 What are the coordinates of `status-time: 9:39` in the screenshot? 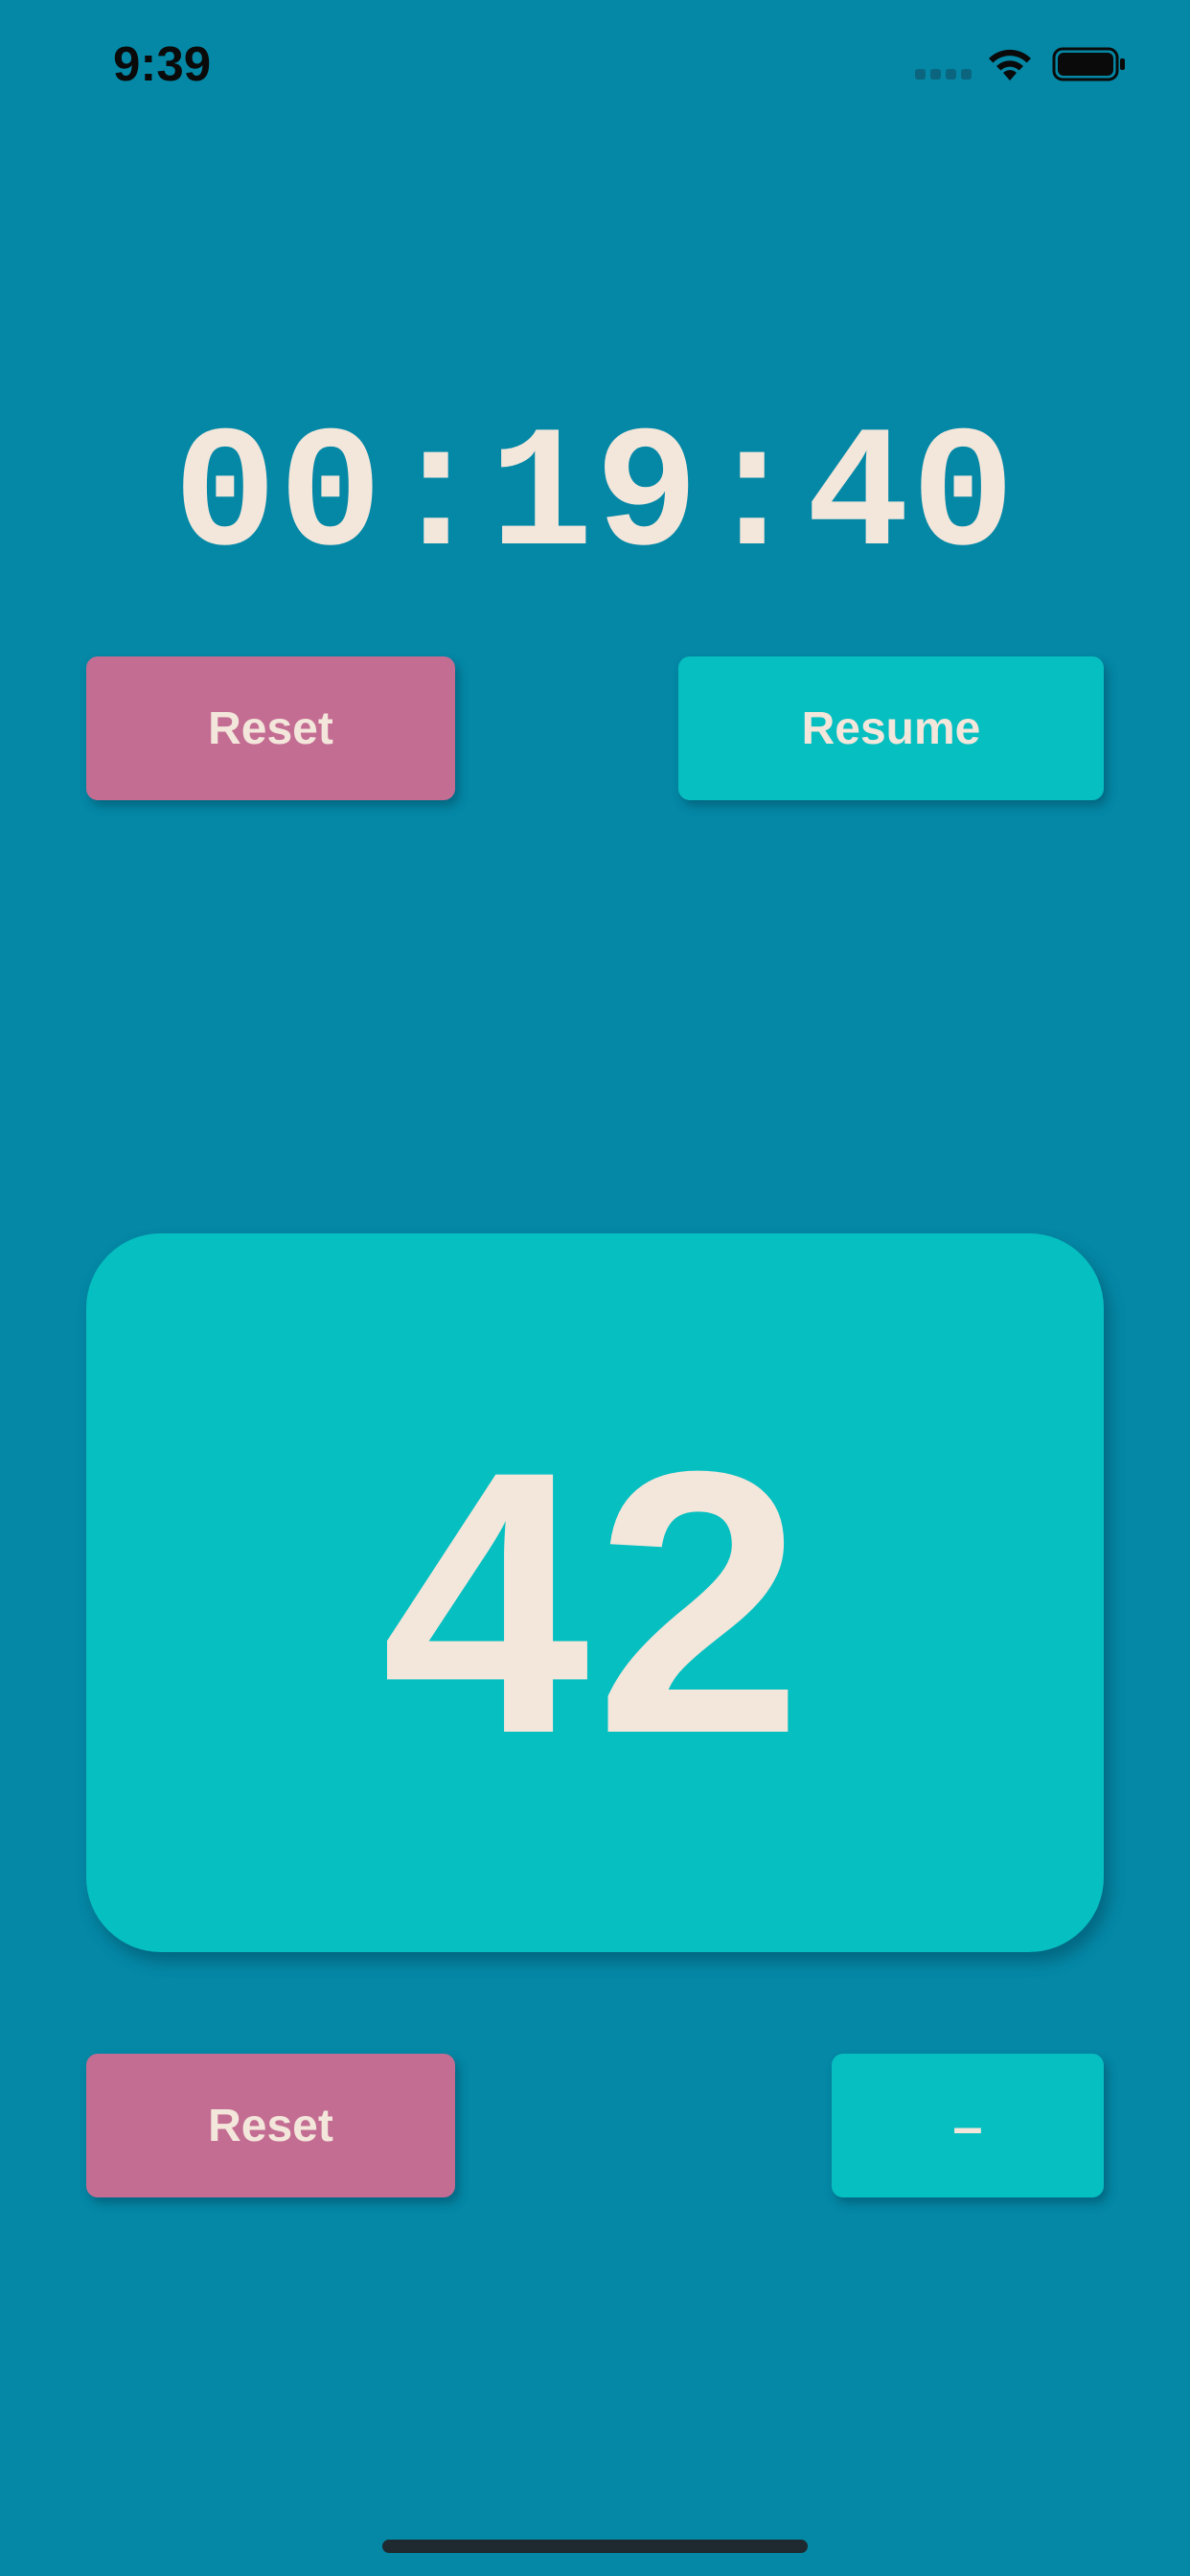 It's located at (163, 63).